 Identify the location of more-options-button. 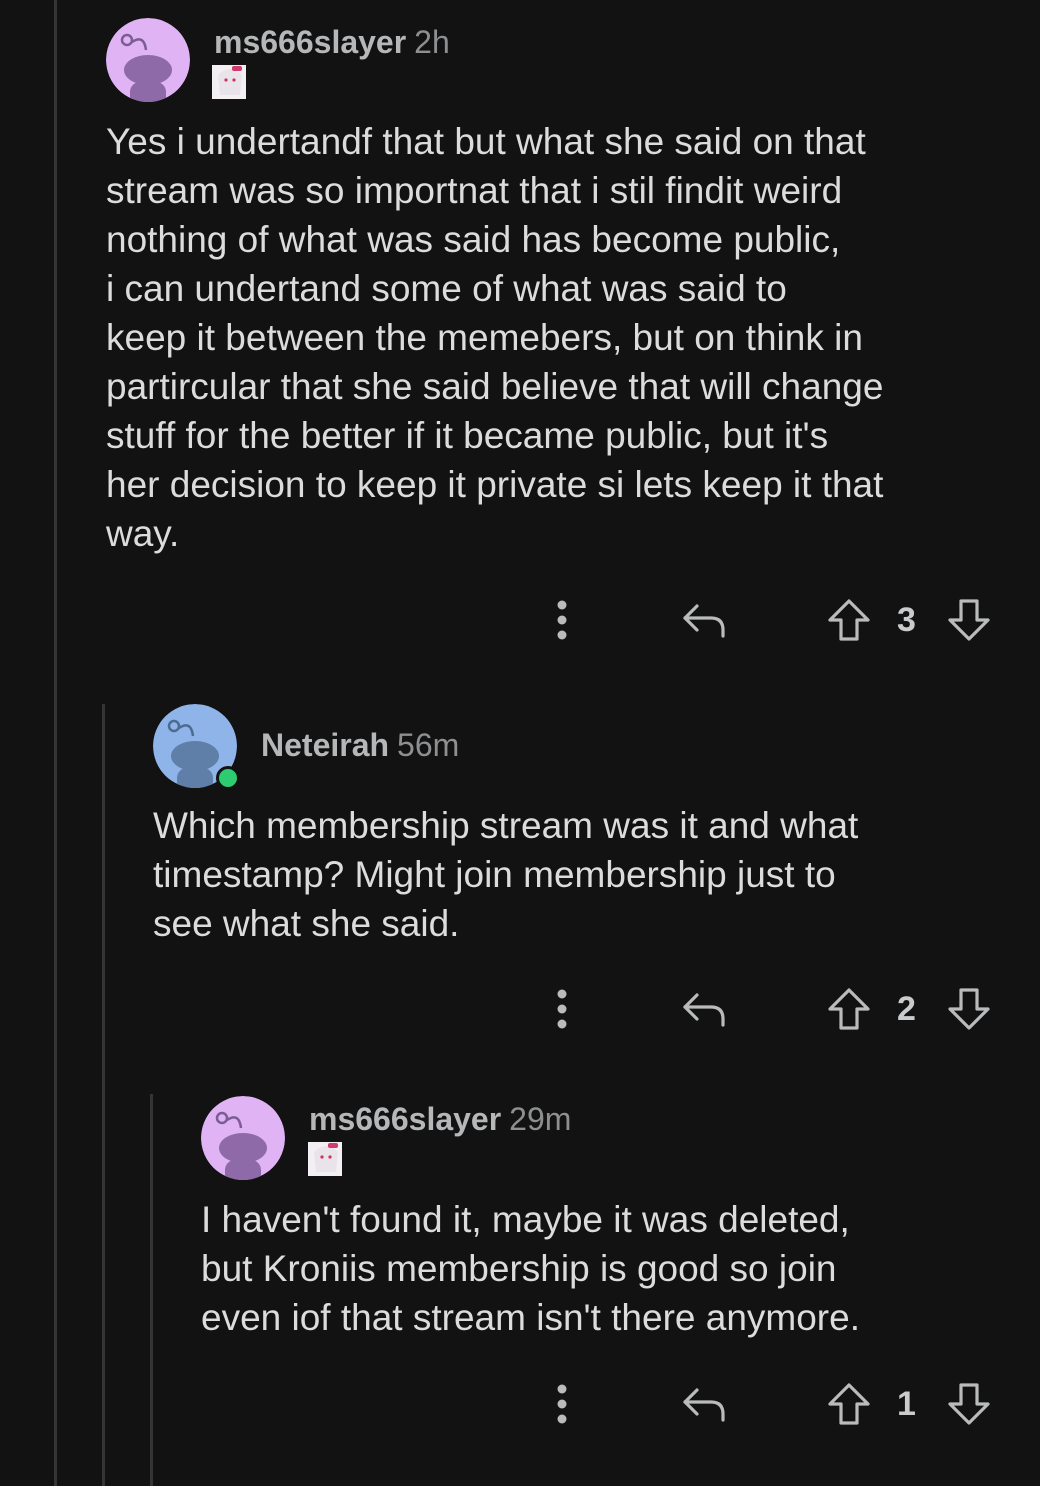
(562, 1404).